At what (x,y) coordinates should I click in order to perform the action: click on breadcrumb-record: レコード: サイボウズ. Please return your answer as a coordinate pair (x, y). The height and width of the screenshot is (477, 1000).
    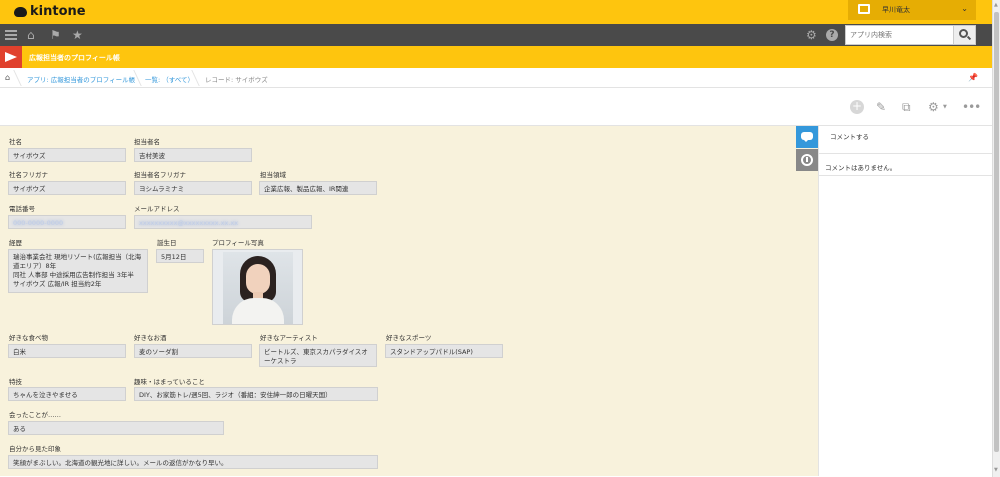
    Looking at the image, I should click on (236, 80).